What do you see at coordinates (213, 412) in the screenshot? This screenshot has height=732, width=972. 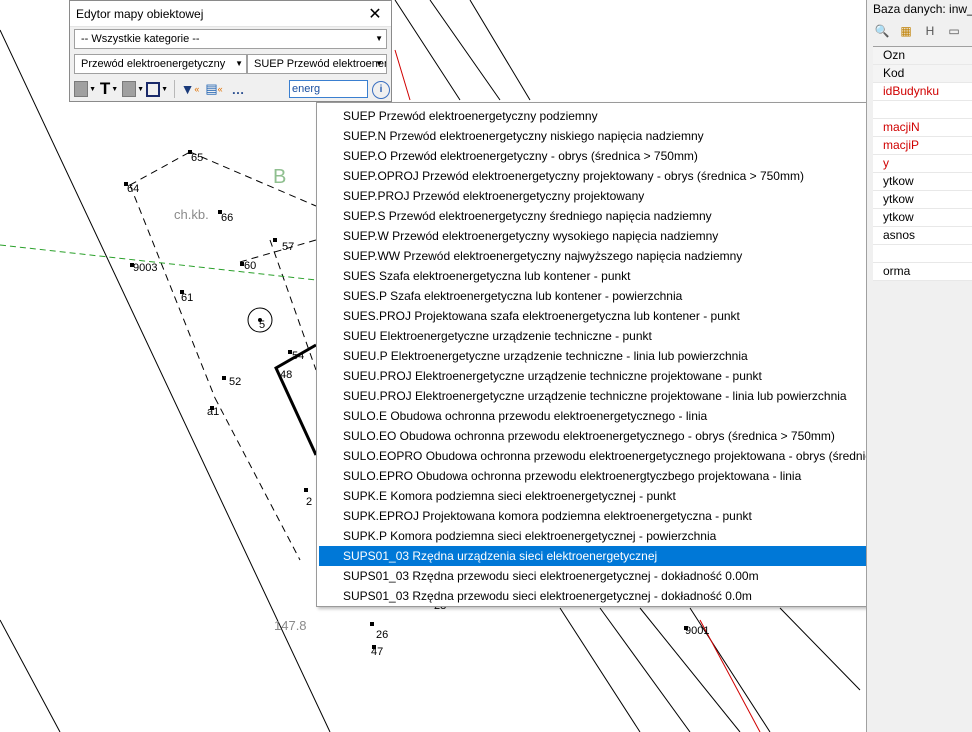 I see `map-point-label: a1` at bounding box center [213, 412].